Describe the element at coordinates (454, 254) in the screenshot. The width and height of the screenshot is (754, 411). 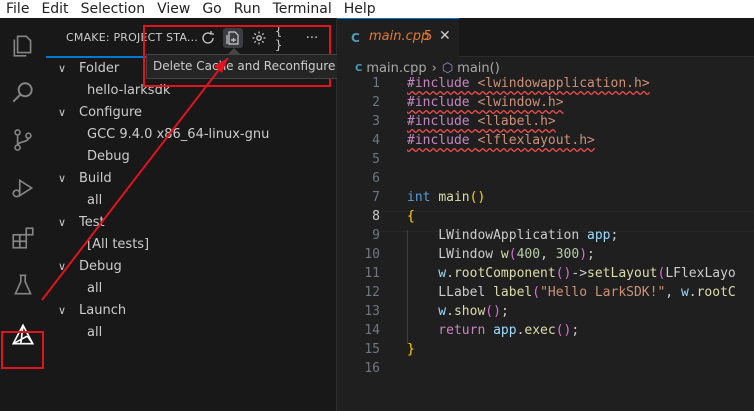
I see `code-token: LWindow` at that location.